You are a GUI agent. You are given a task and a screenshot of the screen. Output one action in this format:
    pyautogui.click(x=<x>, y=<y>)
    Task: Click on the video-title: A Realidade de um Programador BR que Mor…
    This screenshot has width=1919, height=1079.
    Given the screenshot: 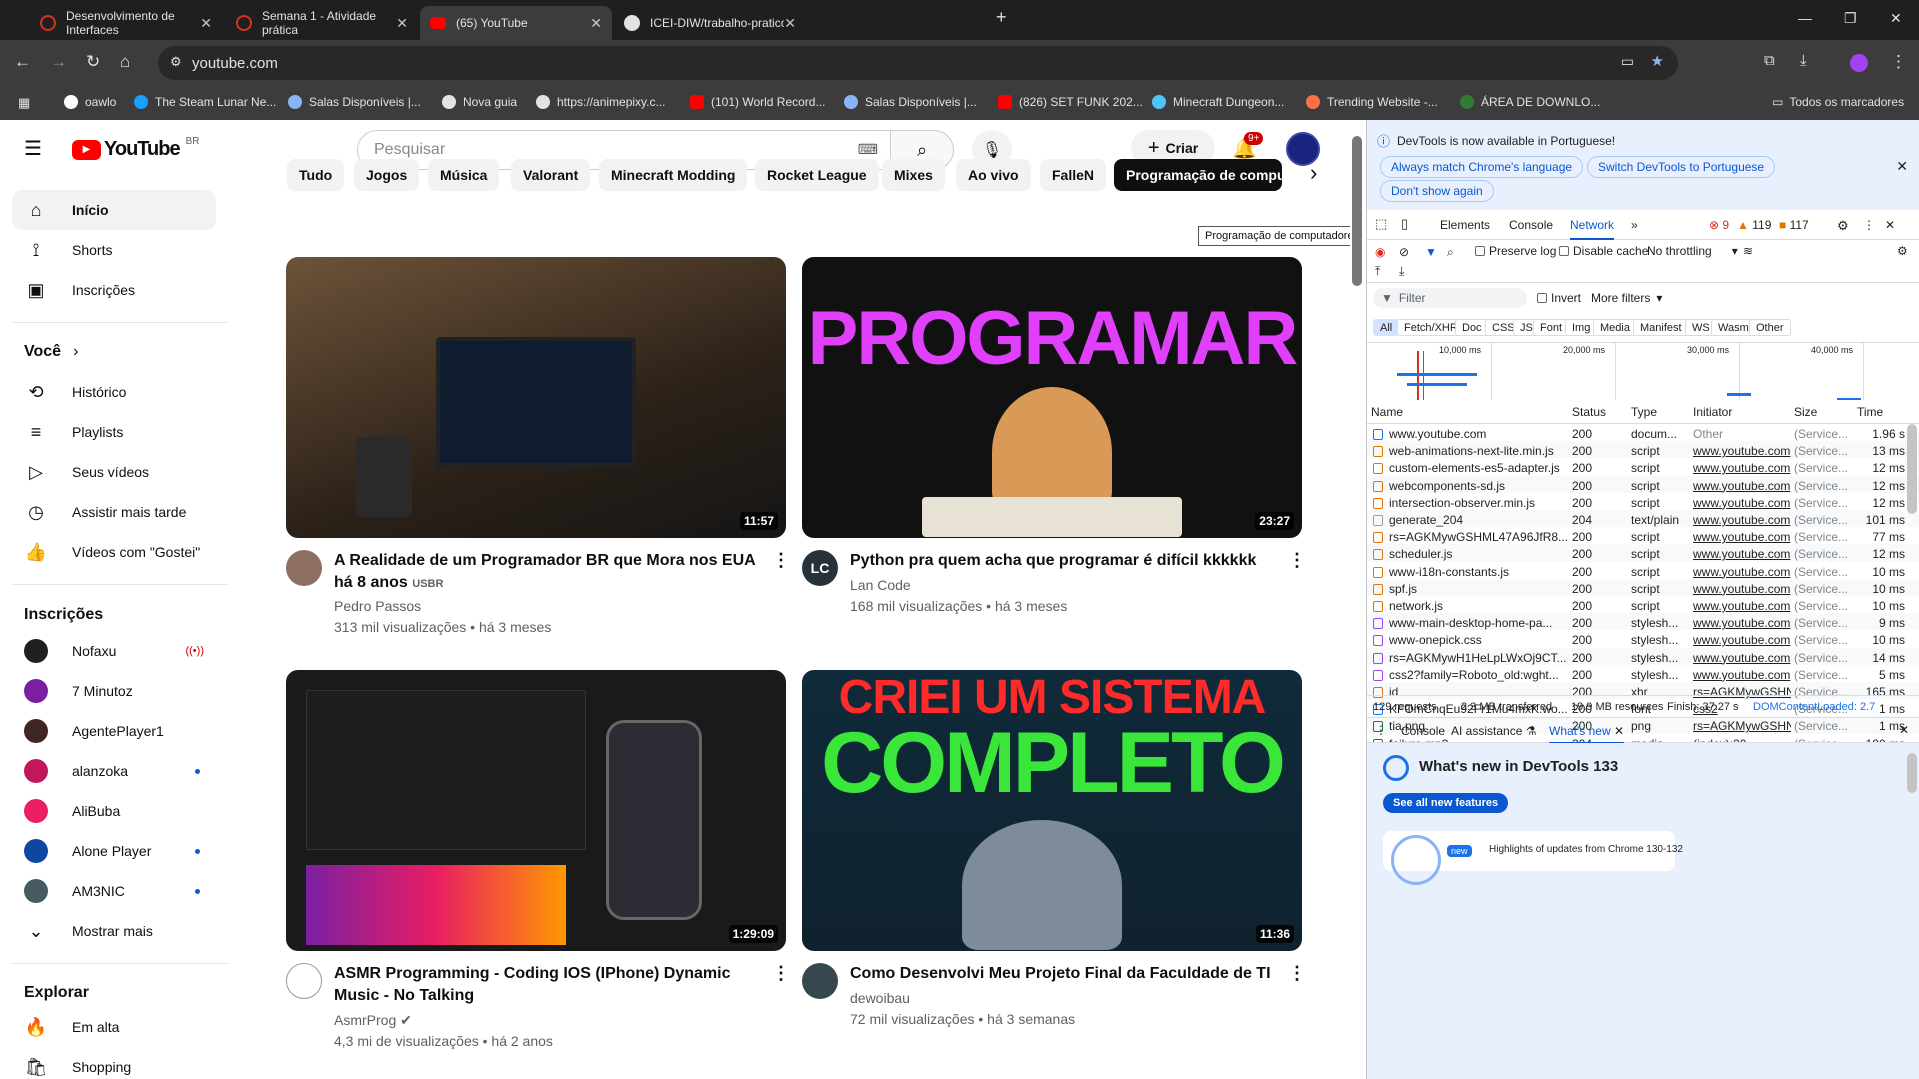 What is the action you would take?
    pyautogui.click(x=549, y=572)
    